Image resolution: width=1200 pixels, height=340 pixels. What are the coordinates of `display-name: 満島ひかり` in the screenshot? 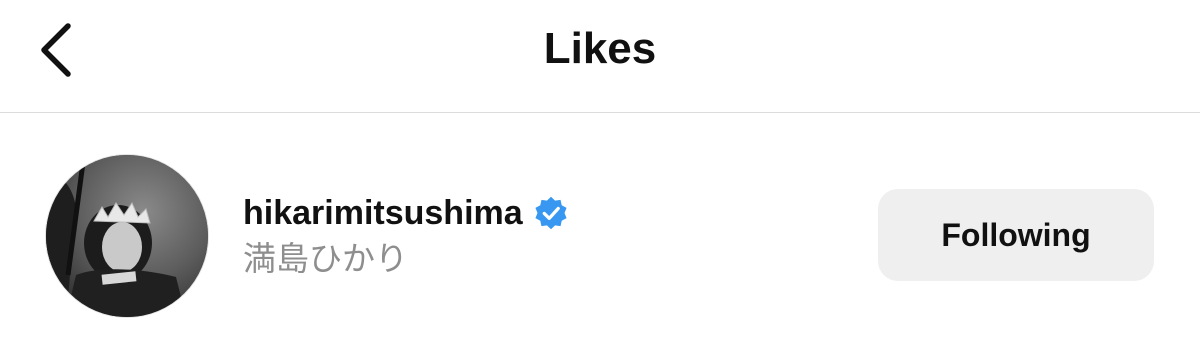 It's located at (325, 258).